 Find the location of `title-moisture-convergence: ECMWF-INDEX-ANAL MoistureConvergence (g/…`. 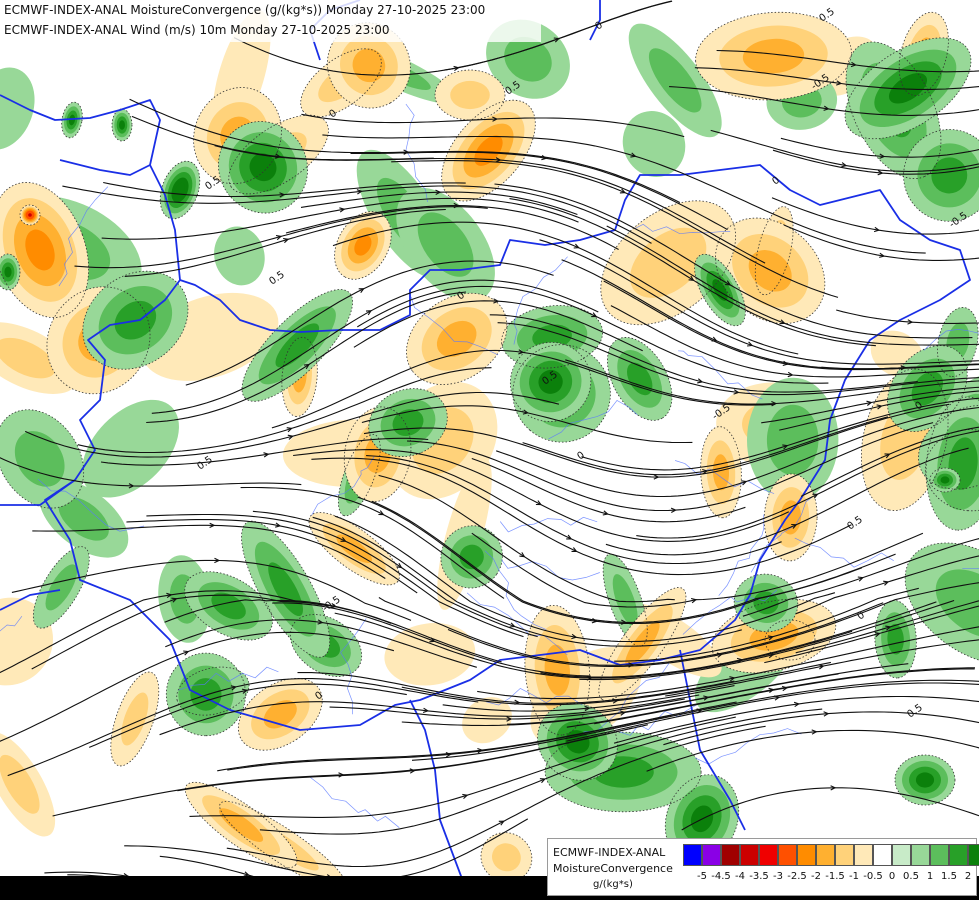

title-moisture-convergence: ECMWF-INDEX-ANAL MoistureConvergence (g/… is located at coordinates (245, 10).